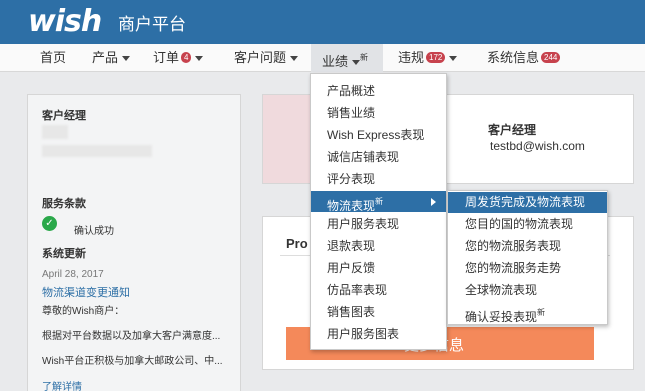  I want to click on learn-more-link: 了解详情, so click(62, 384).